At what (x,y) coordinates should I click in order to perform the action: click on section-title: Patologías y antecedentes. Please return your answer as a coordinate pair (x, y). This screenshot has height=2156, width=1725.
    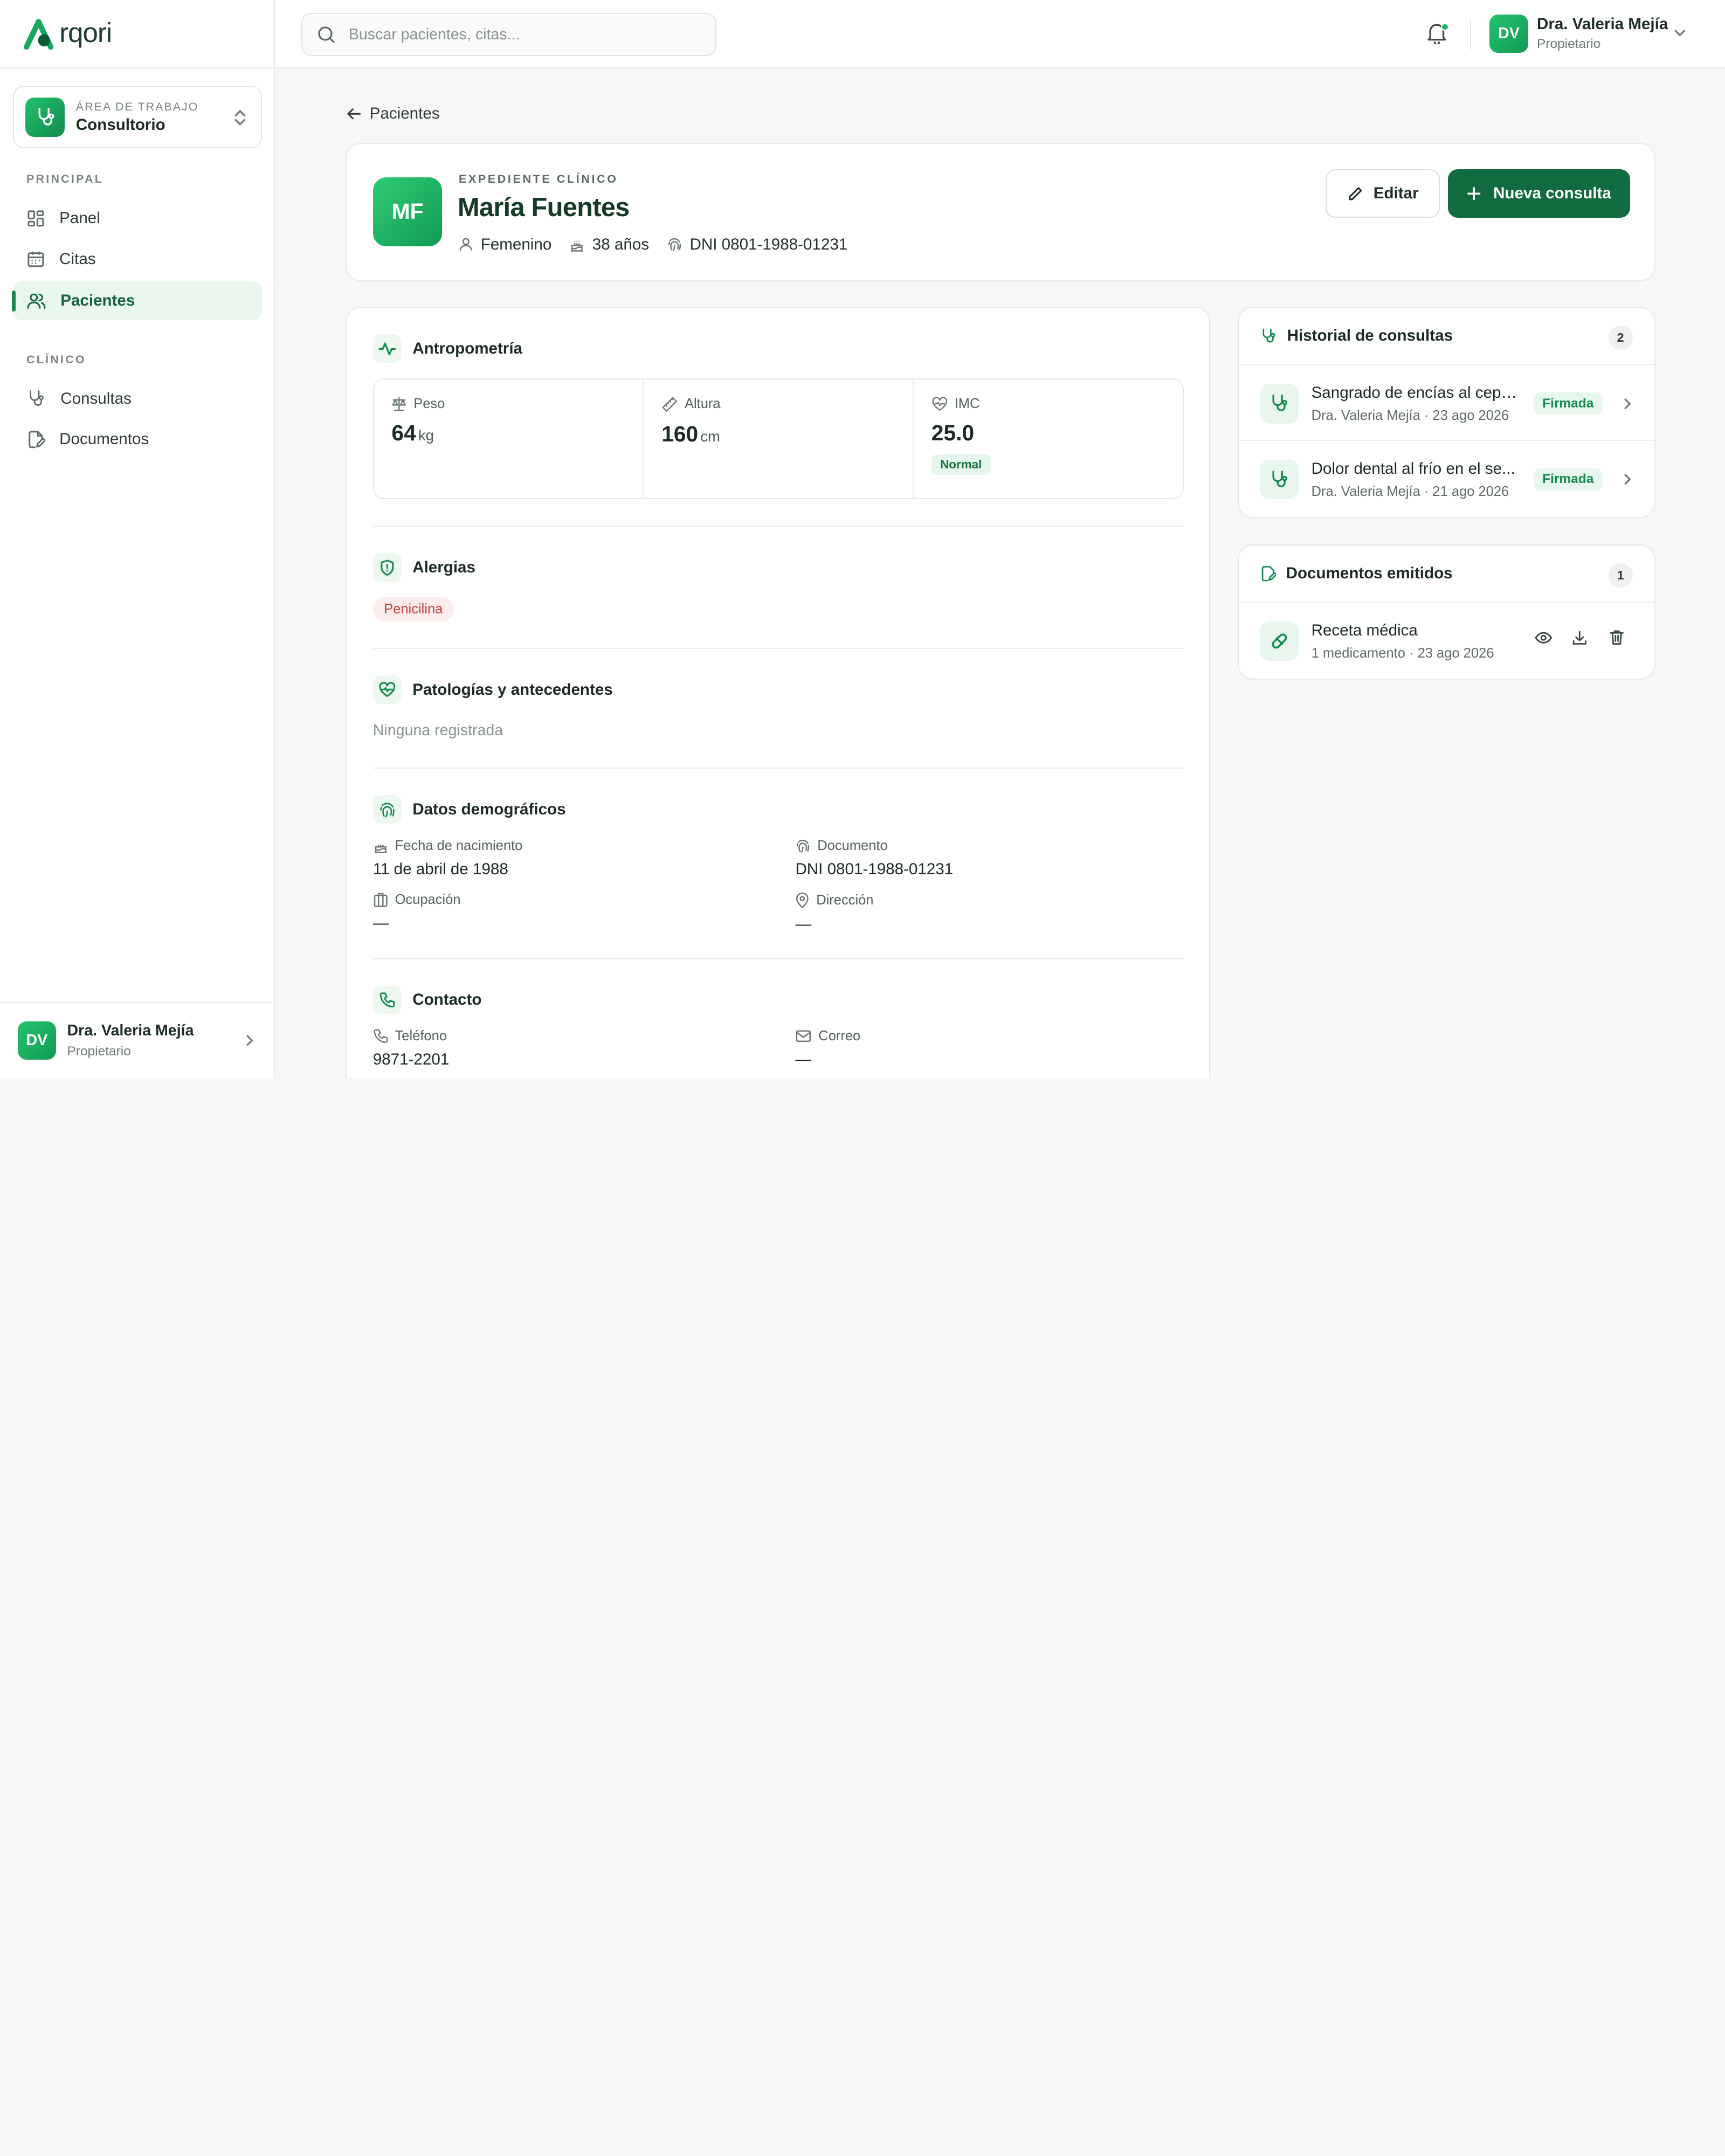
    Looking at the image, I should click on (512, 689).